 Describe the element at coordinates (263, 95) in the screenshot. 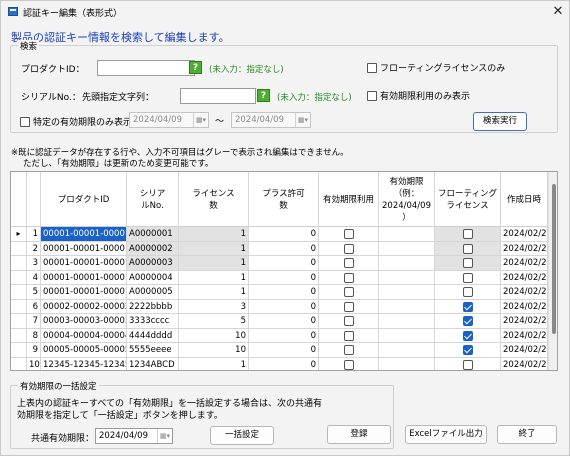

I see `serial-help-icon: ?` at that location.